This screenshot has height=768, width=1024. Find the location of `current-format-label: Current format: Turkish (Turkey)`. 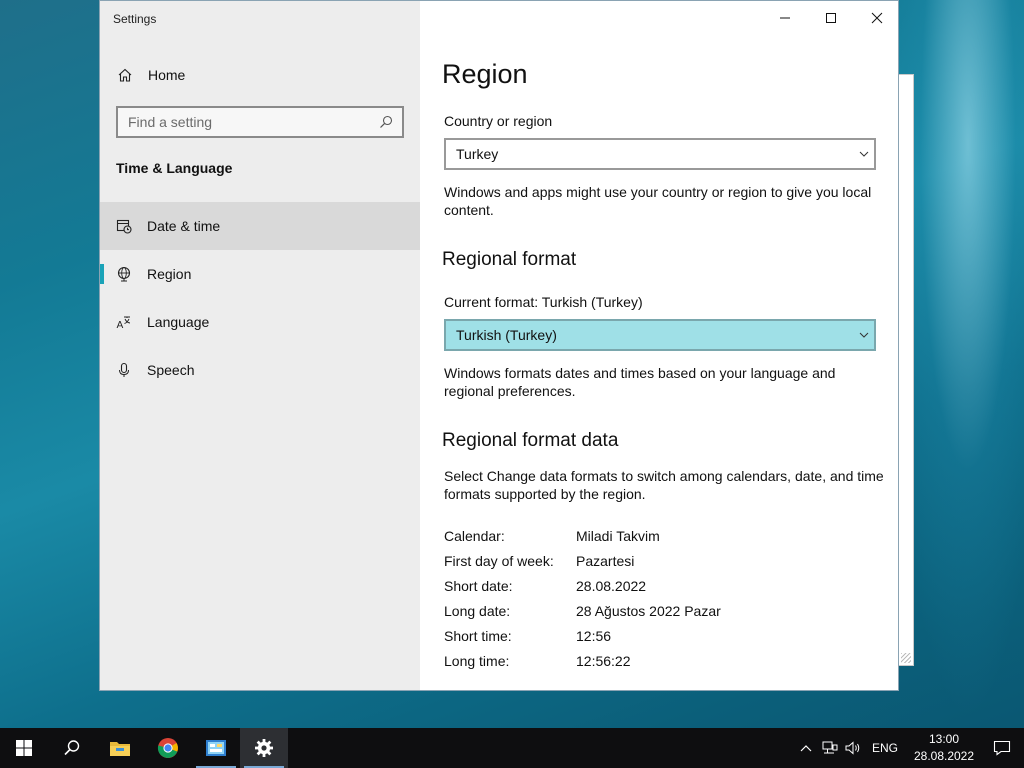

current-format-label: Current format: Turkish (Turkey) is located at coordinates (543, 302).